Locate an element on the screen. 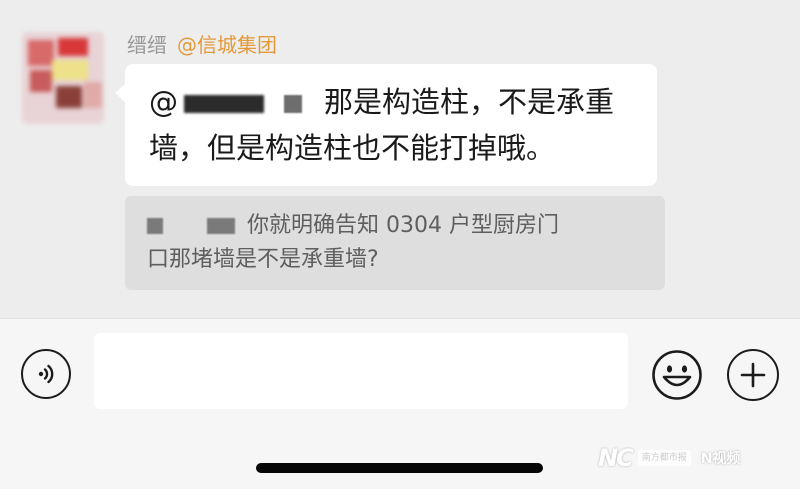 This screenshot has height=489, width=800. message-line-1: @ 那是构造柱，不是承重 is located at coordinates (381, 102).